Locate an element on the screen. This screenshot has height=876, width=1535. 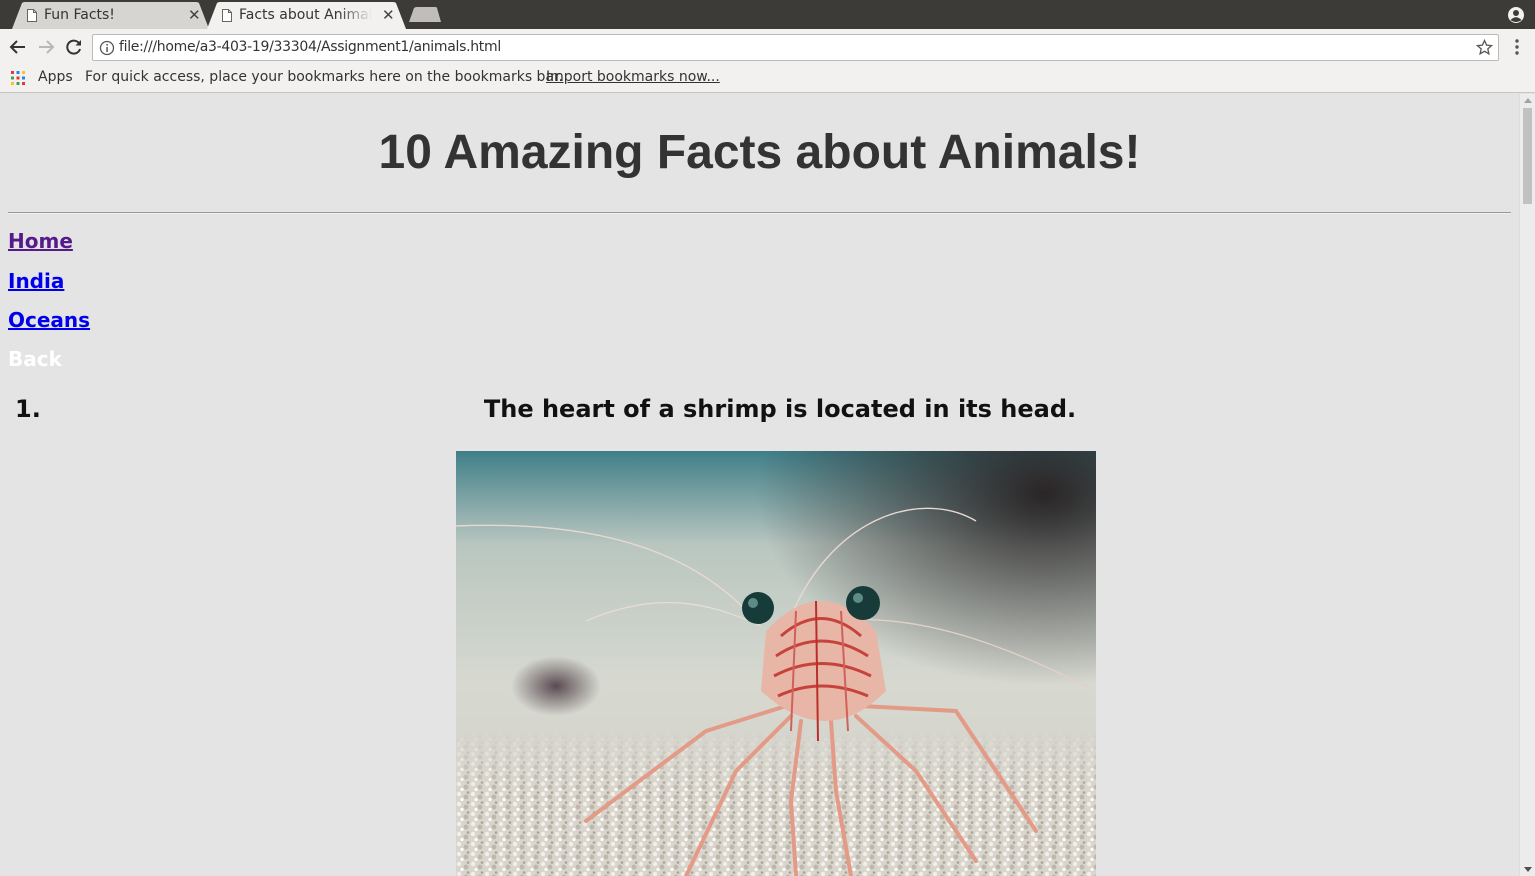
nav-link-home: Home is located at coordinates (40, 241).